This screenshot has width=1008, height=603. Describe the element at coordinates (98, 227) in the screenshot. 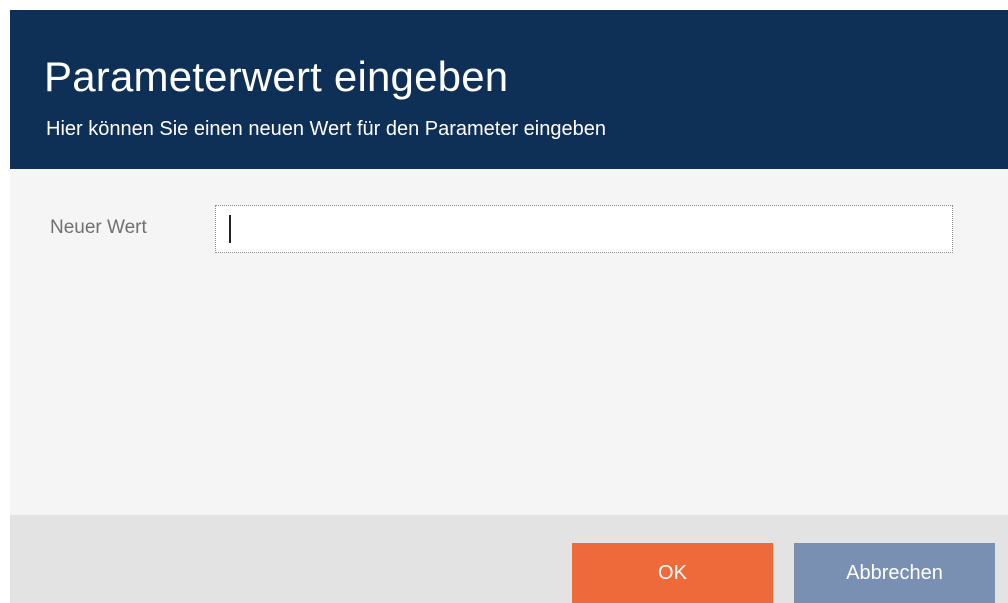

I see `new-value-label: Neuer Wert` at that location.